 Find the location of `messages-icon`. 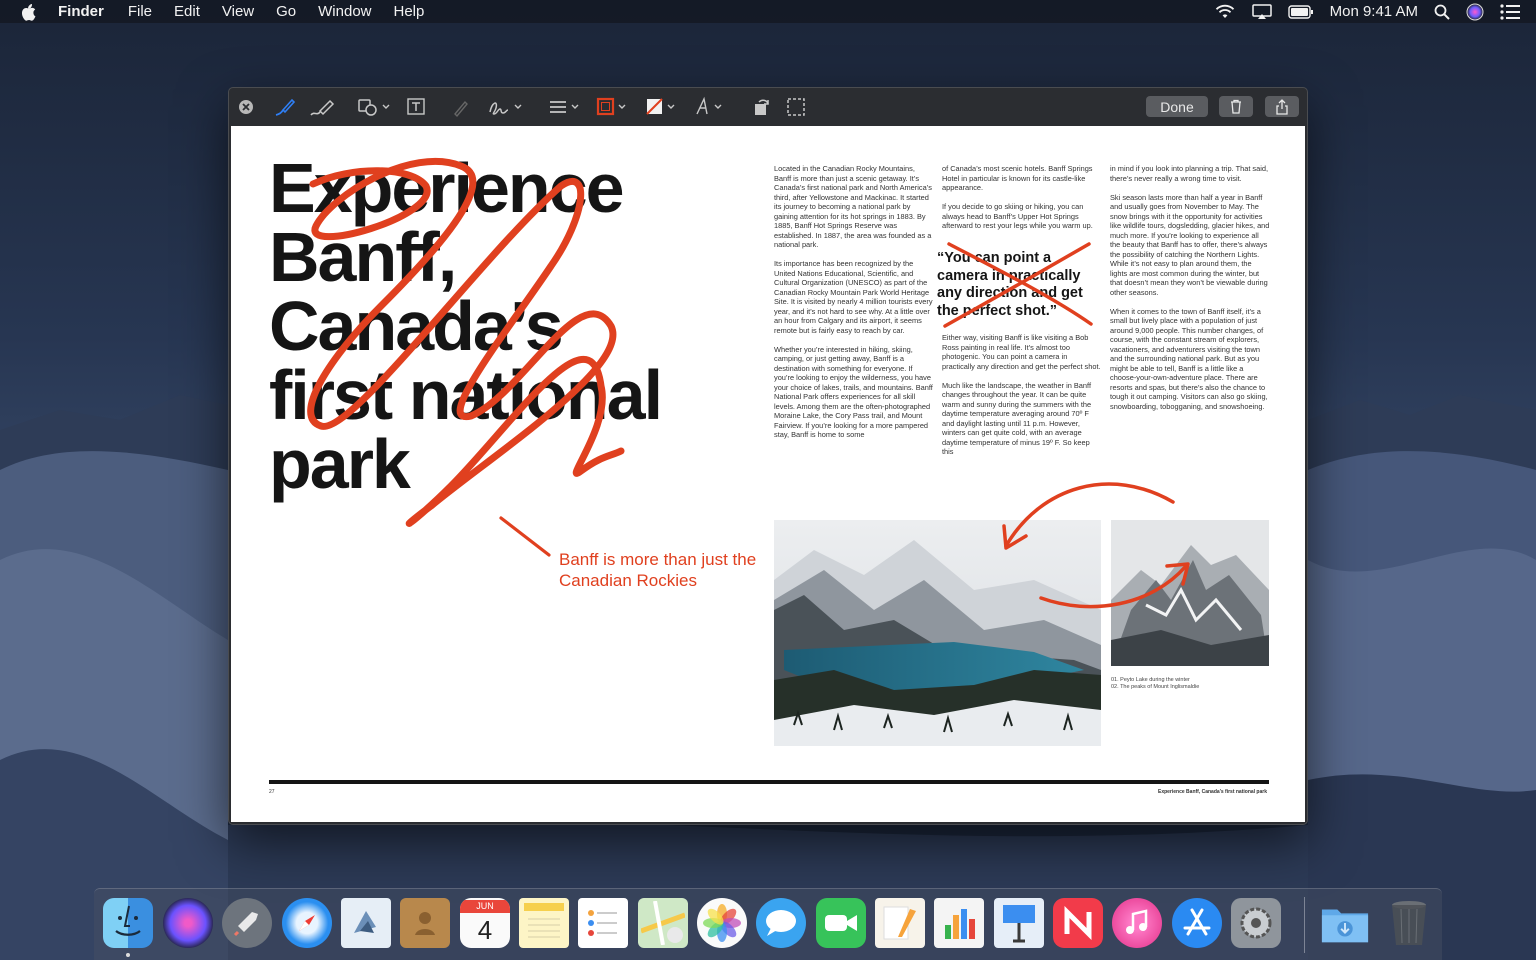

messages-icon is located at coordinates (781, 923).